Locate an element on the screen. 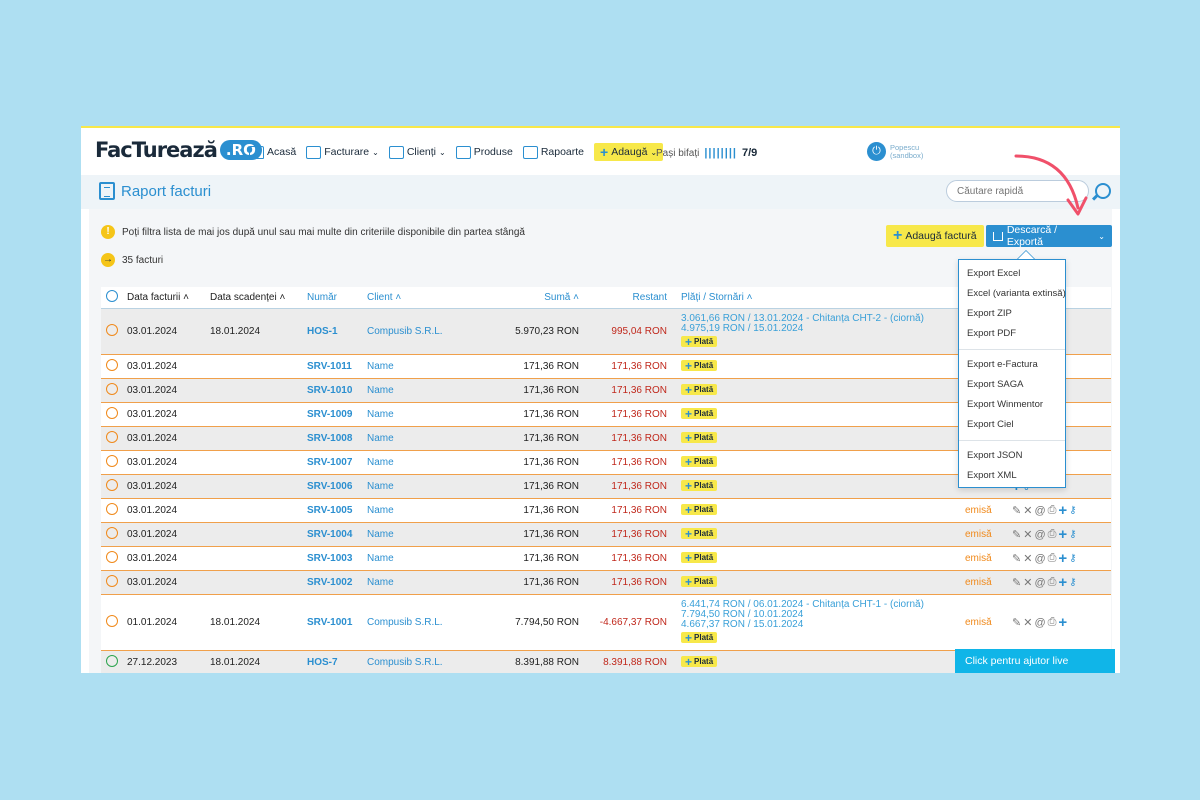 This screenshot has width=1200, height=800. menu-item-export-xml: Export XML is located at coordinates (992, 475).